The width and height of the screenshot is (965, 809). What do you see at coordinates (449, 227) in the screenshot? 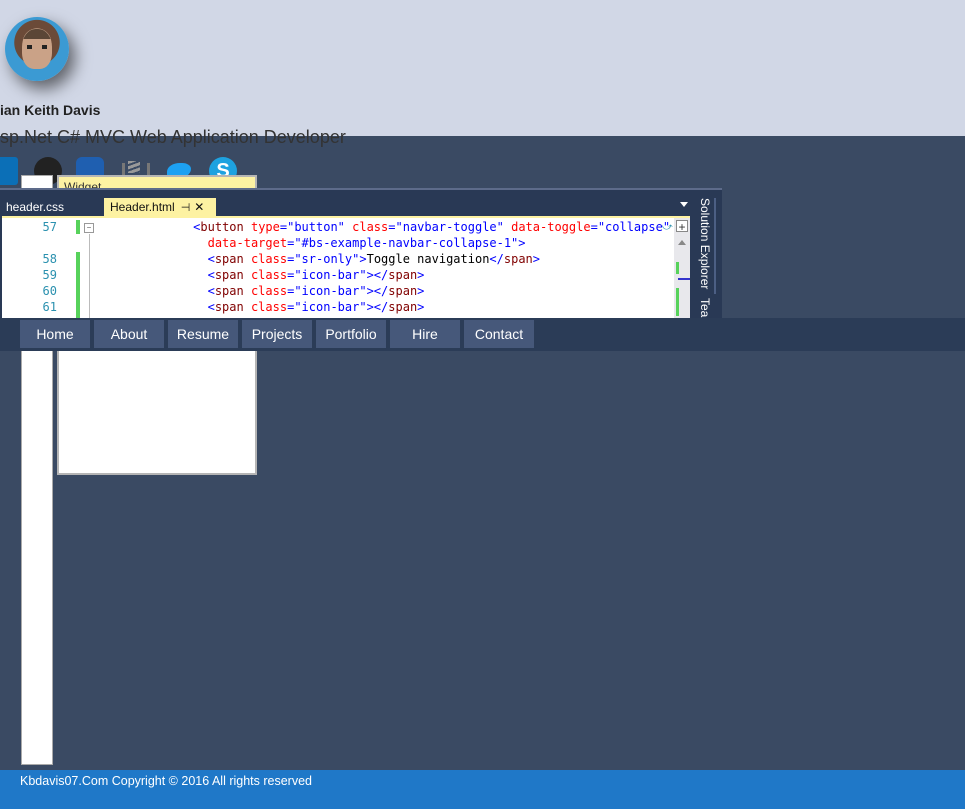
I see `code-token: "navbar-toggle"` at bounding box center [449, 227].